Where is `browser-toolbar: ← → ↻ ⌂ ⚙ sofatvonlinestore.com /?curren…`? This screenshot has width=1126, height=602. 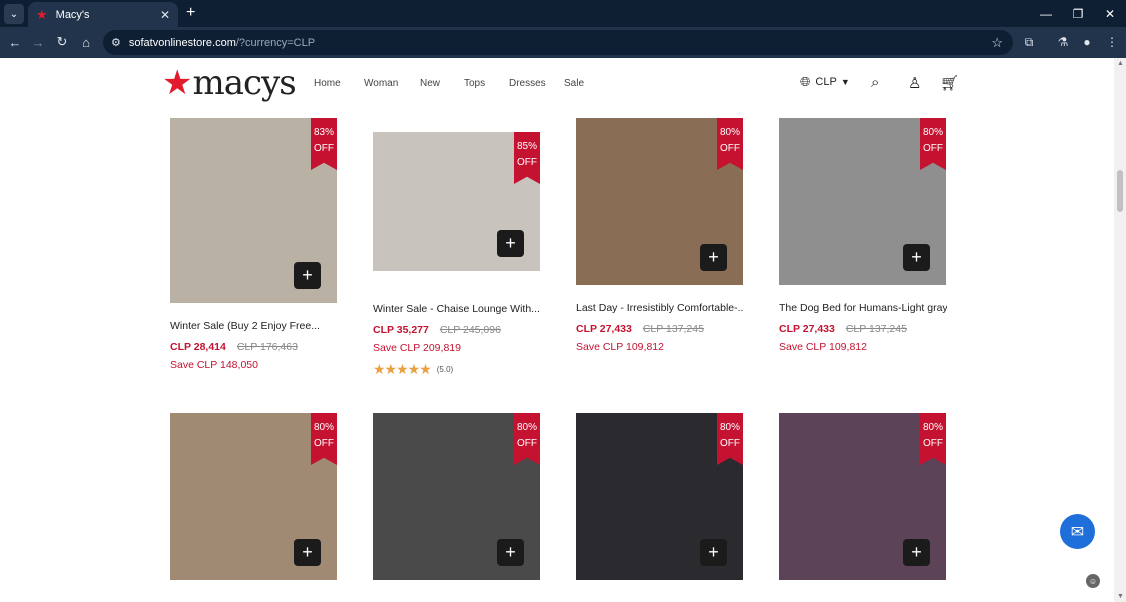 browser-toolbar: ← → ↻ ⌂ ⚙ sofatvonlinestore.com /?curren… is located at coordinates (563, 42).